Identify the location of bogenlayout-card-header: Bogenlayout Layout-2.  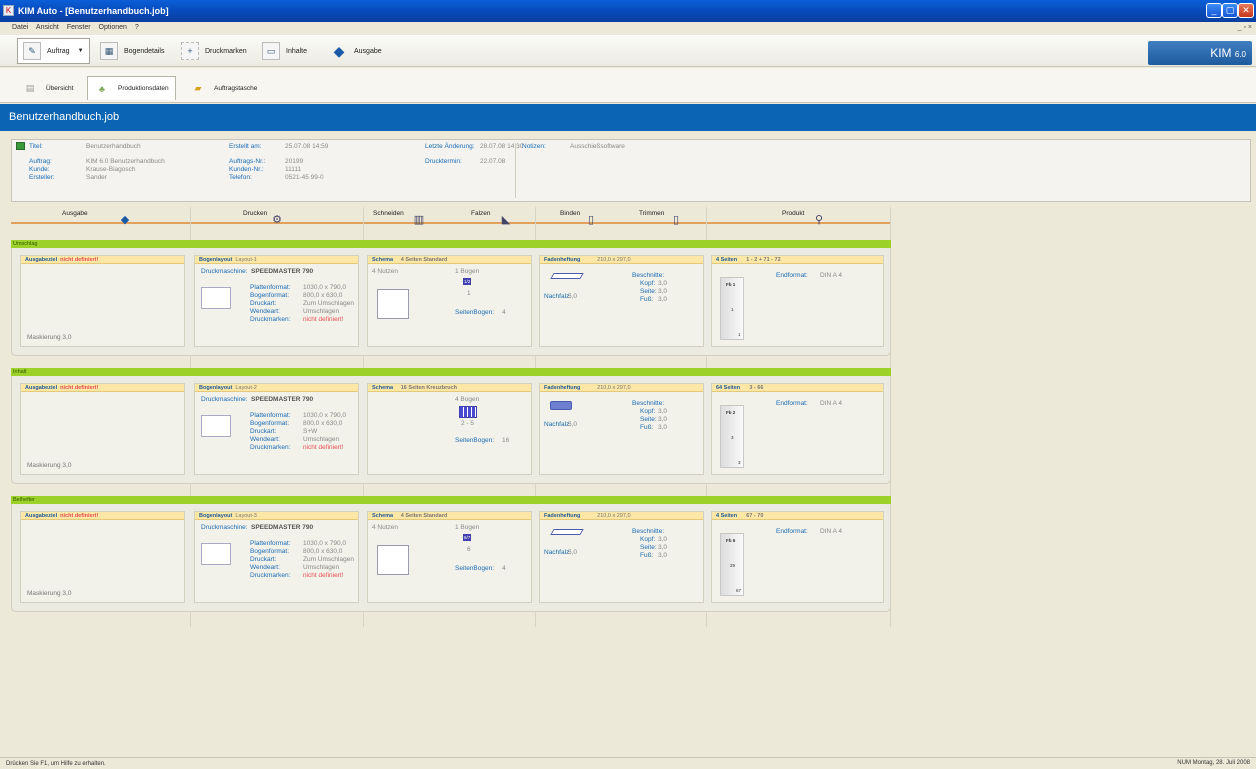
(276, 388).